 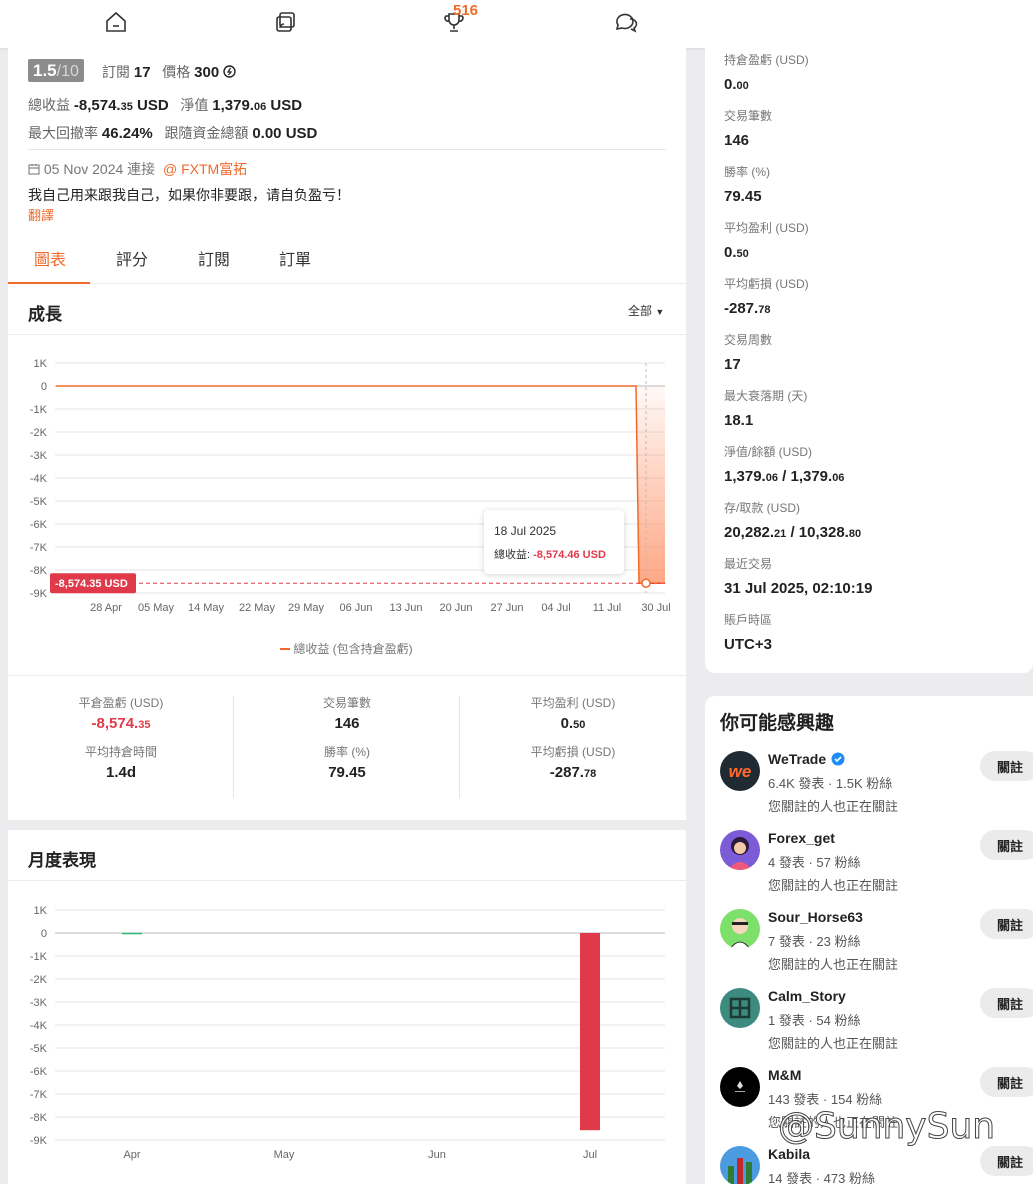 What do you see at coordinates (137, 169) in the screenshot?
I see `connected-line: 05 Nov 2024 連接 @ FXTM富拓` at bounding box center [137, 169].